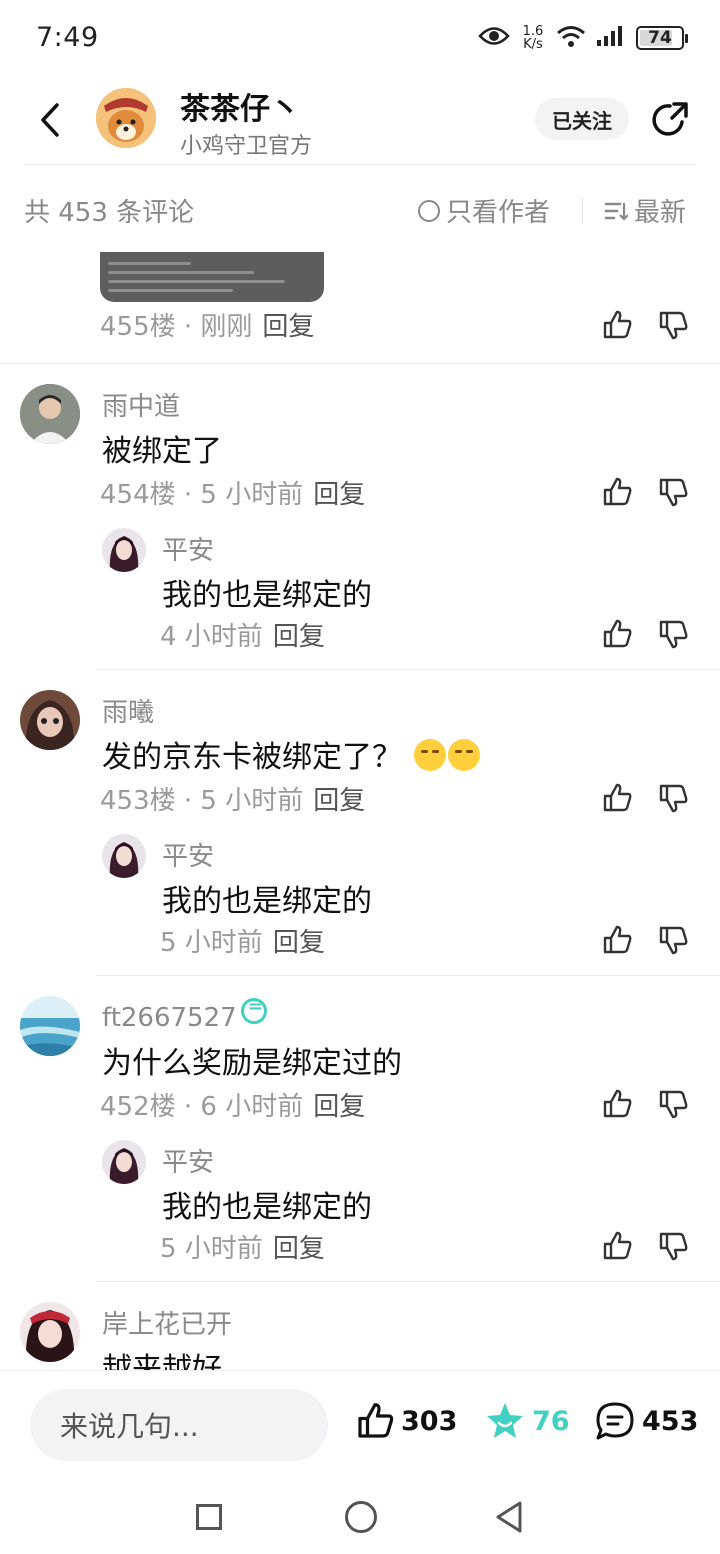 Image resolution: width=720 pixels, height=1554 pixels. What do you see at coordinates (253, 1010) in the screenshot?
I see `member-badge-icon` at bounding box center [253, 1010].